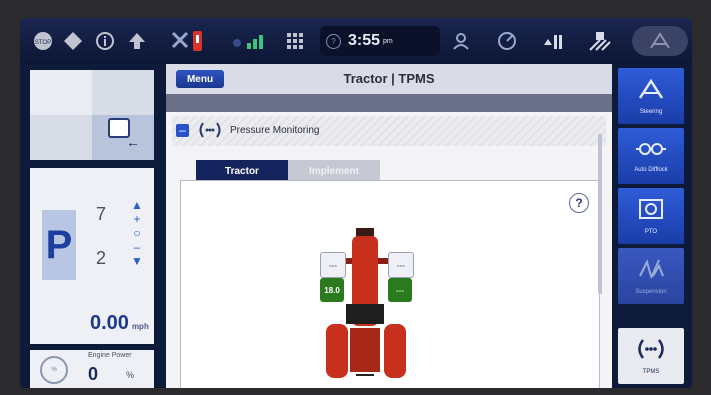 This screenshot has height=395, width=711. What do you see at coordinates (389, 103) in the screenshot?
I see `dialog-header-strip` at bounding box center [389, 103].